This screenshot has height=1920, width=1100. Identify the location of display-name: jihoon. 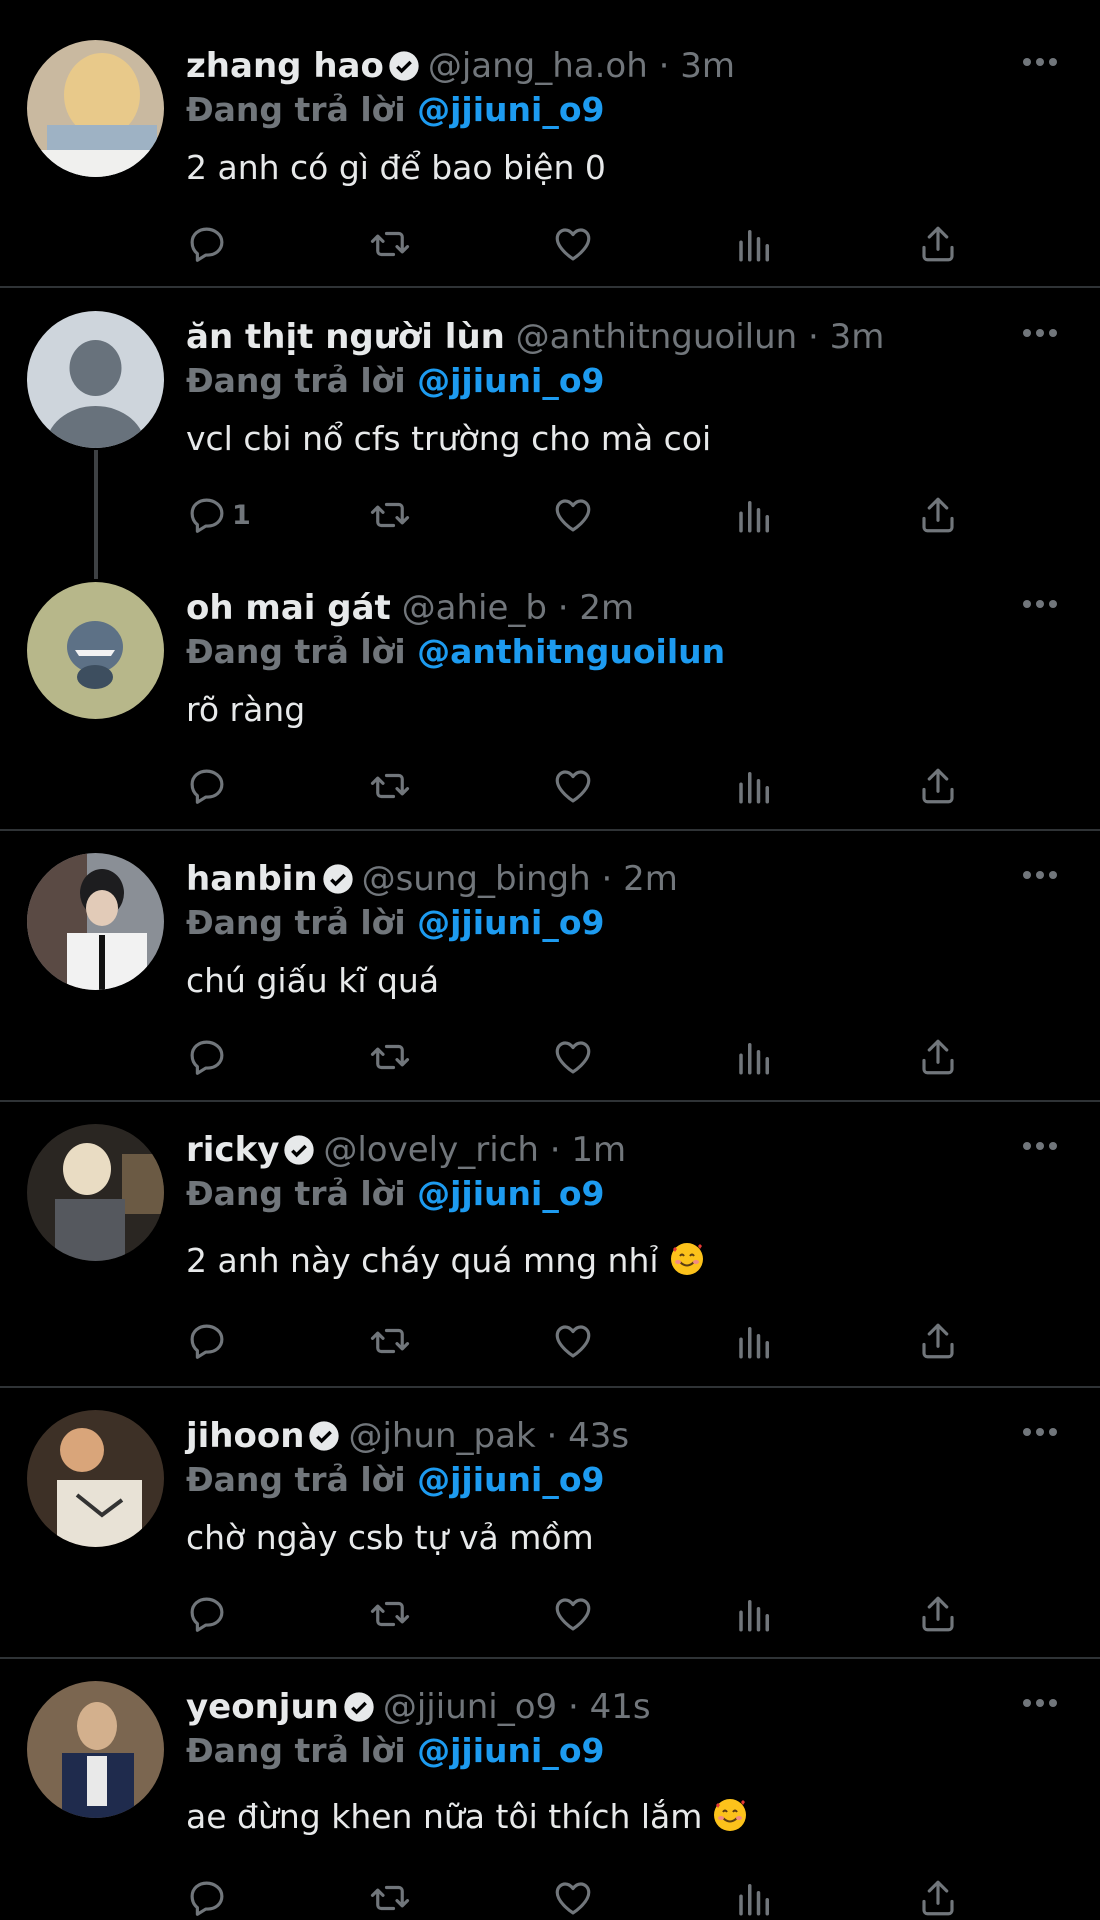
(245, 1436).